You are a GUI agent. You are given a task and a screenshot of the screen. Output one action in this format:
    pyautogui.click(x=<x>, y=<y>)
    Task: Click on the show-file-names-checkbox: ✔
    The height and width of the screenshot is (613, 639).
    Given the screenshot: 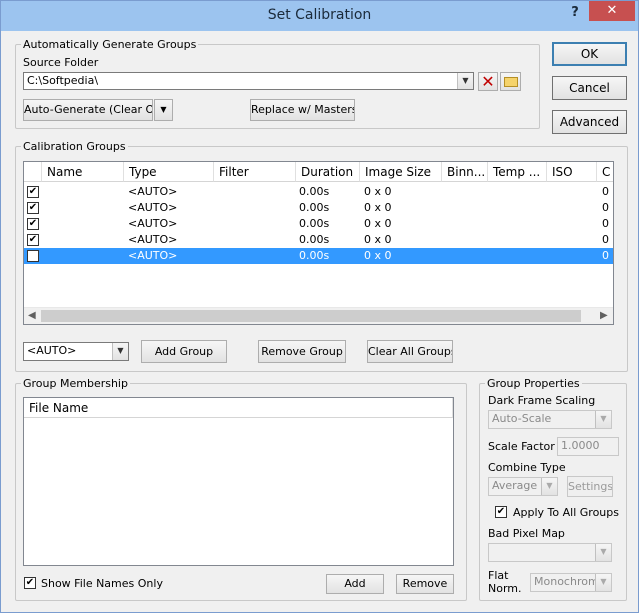 What is the action you would take?
    pyautogui.click(x=30, y=583)
    